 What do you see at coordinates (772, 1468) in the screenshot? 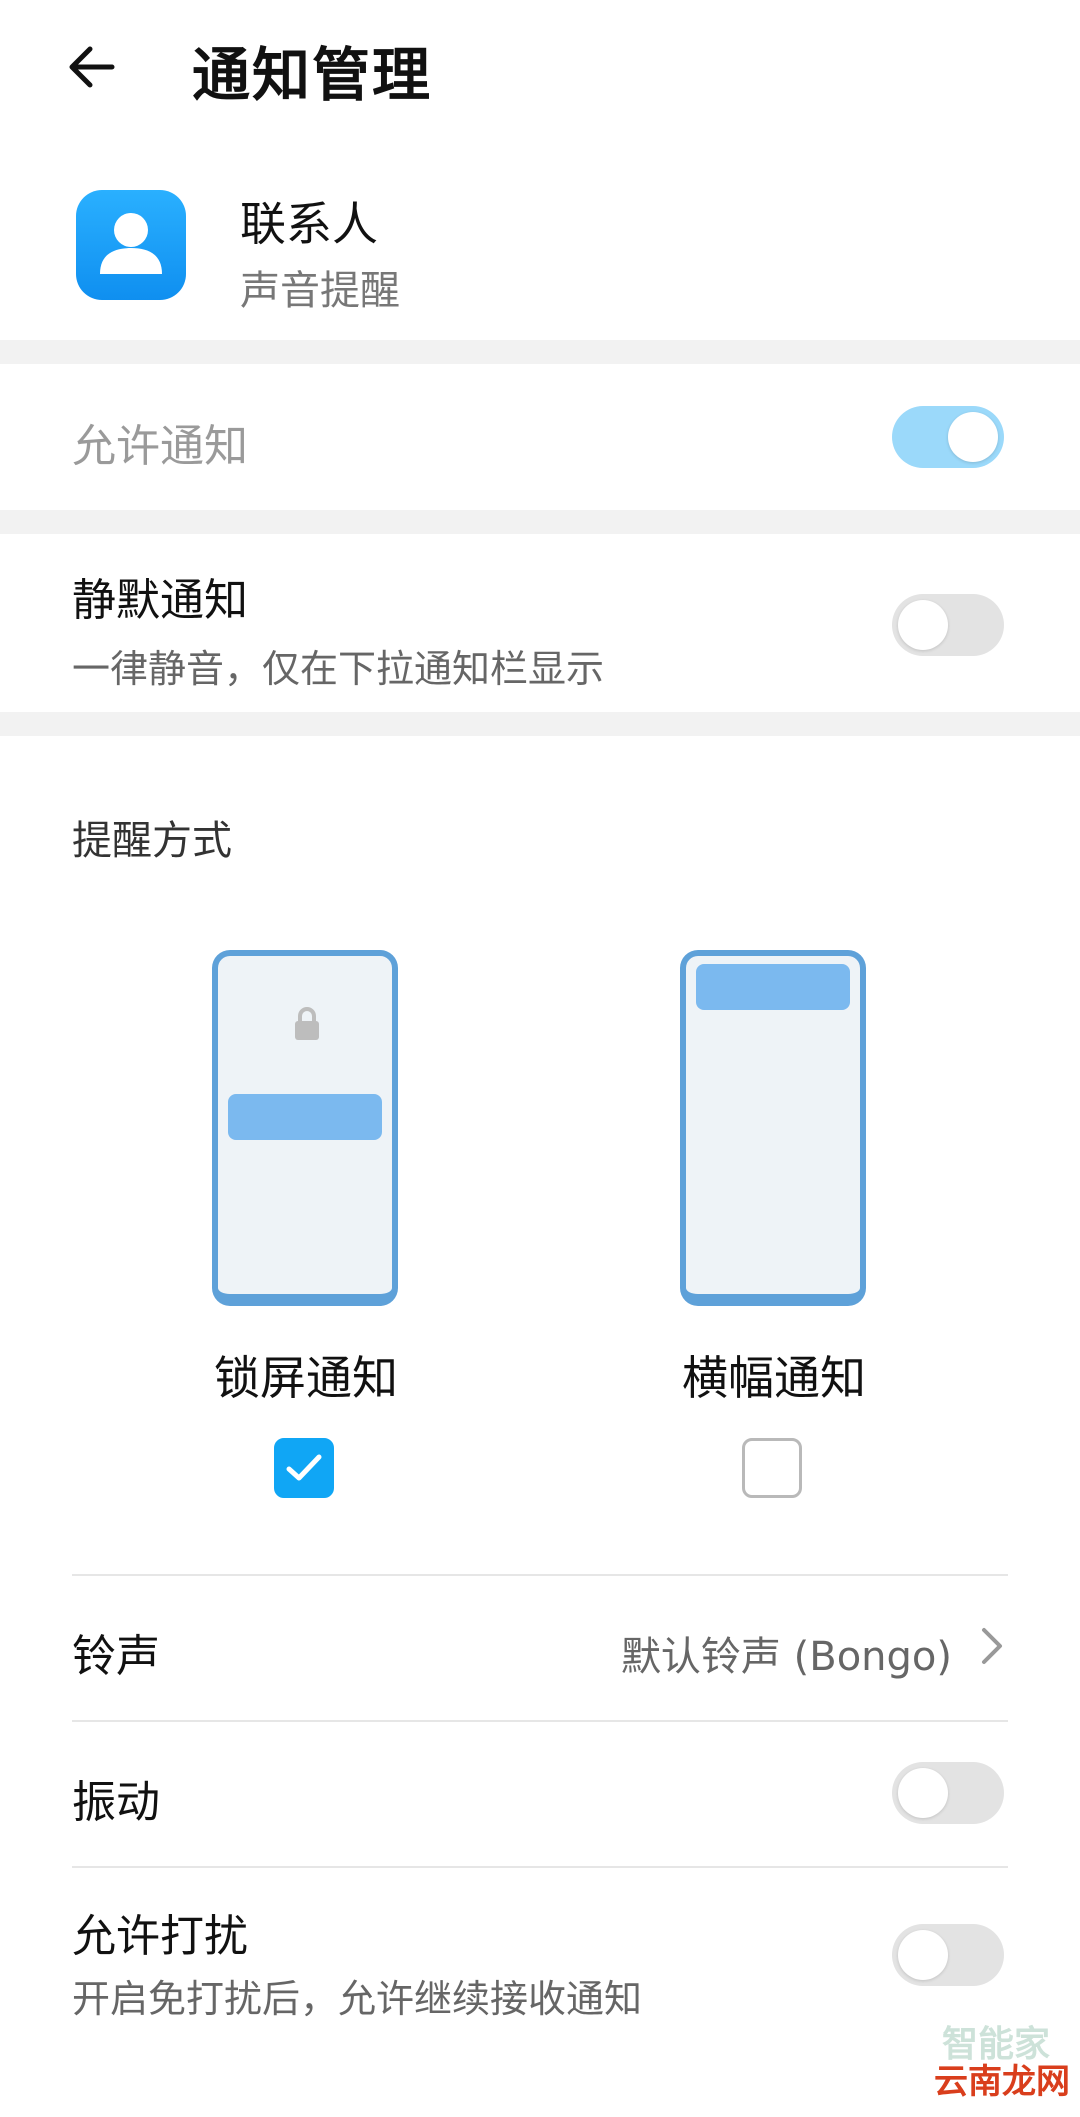
I see `banner-checkbox` at bounding box center [772, 1468].